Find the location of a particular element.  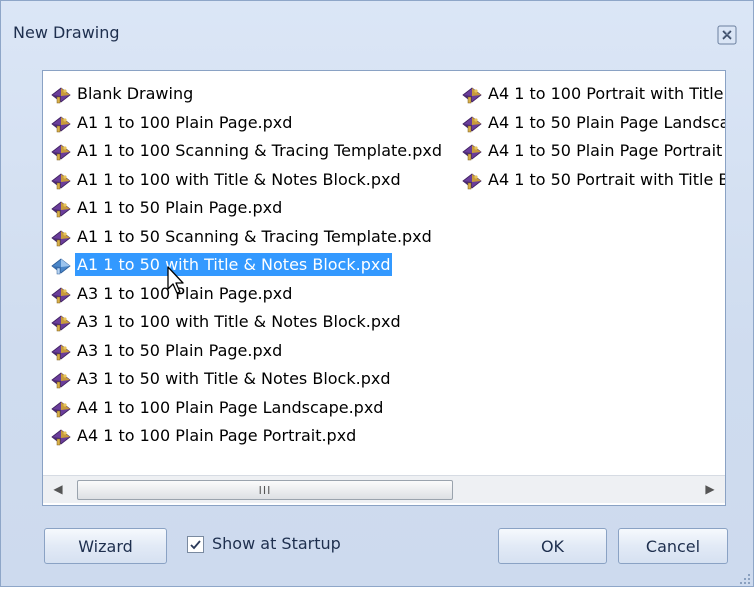

scroll-right-icon: ▶ is located at coordinates (710, 489).